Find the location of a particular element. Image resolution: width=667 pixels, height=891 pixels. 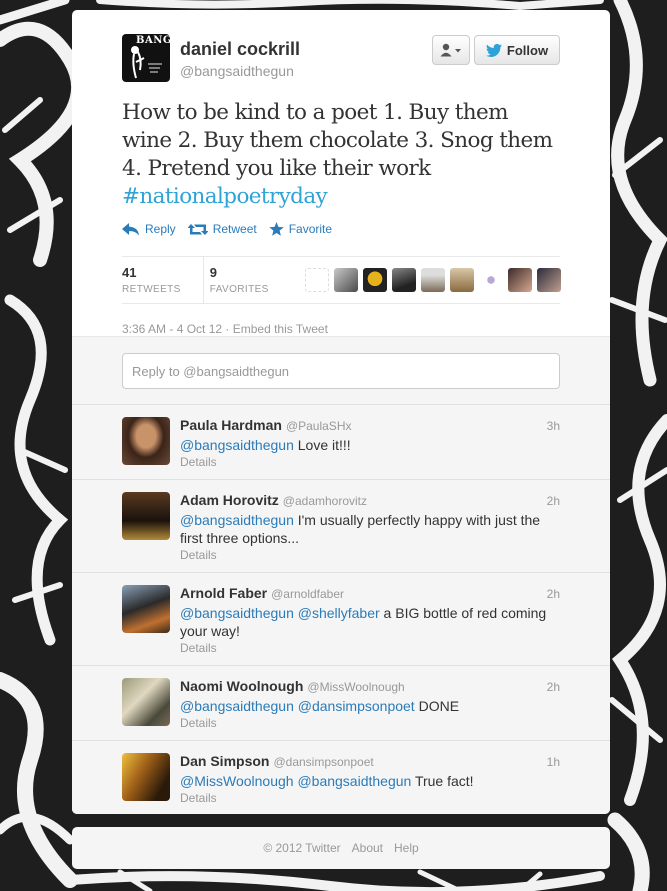

retweets-stat: 41 RETWEETS is located at coordinates (162, 280).